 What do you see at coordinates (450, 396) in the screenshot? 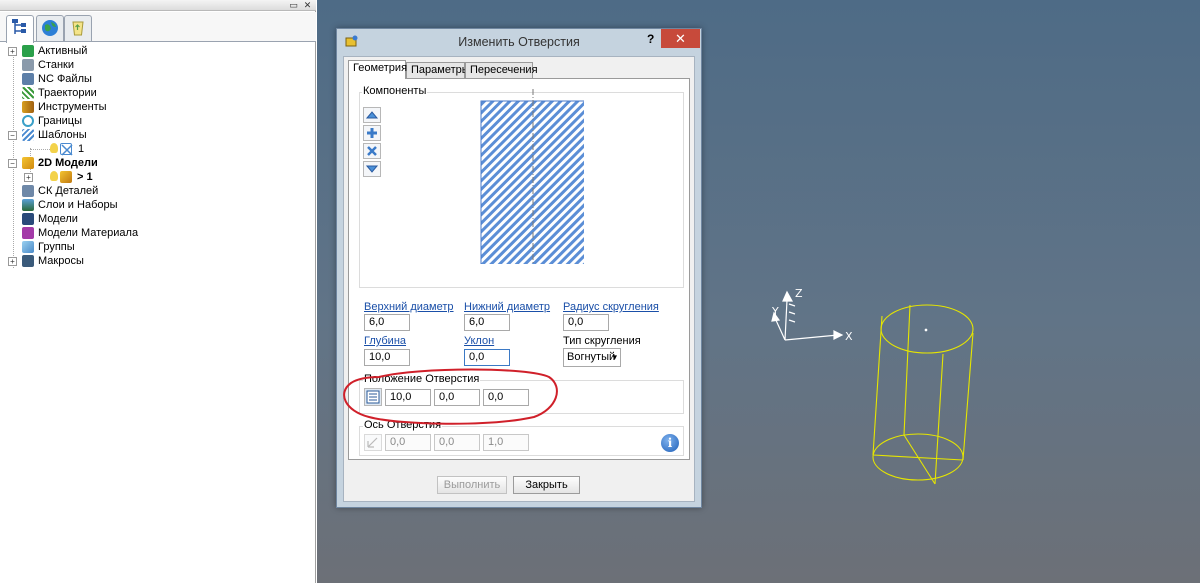
I see `annotation-ellipse` at bounding box center [450, 396].